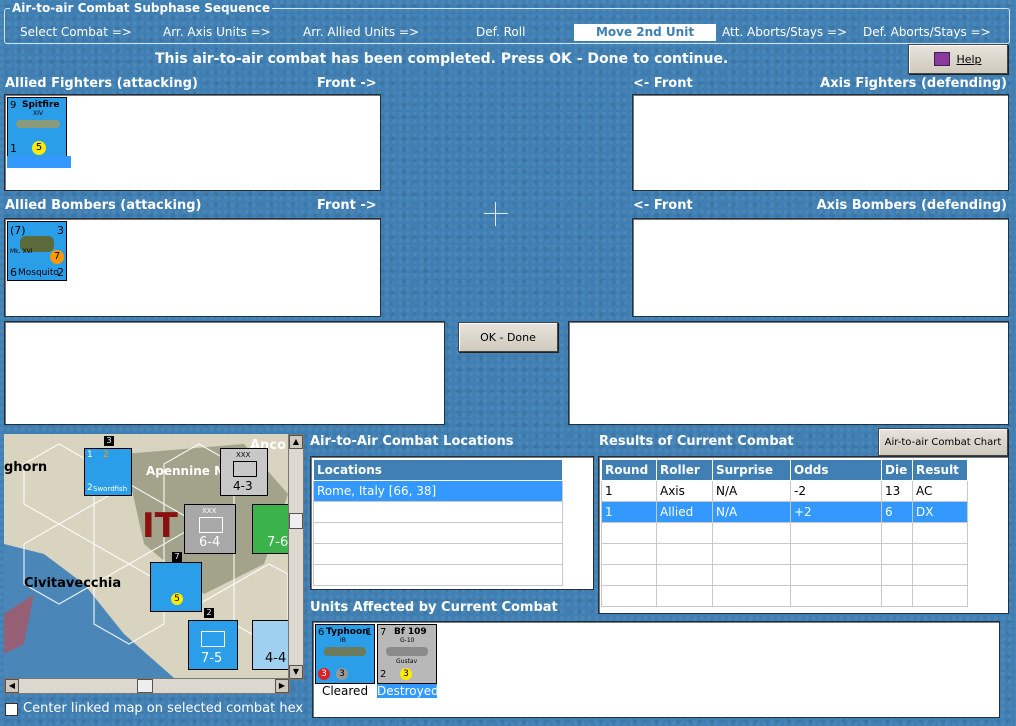  Describe the element at coordinates (163, 708) in the screenshot. I see `center-map-label: Center linked map on selected combat hex` at that location.